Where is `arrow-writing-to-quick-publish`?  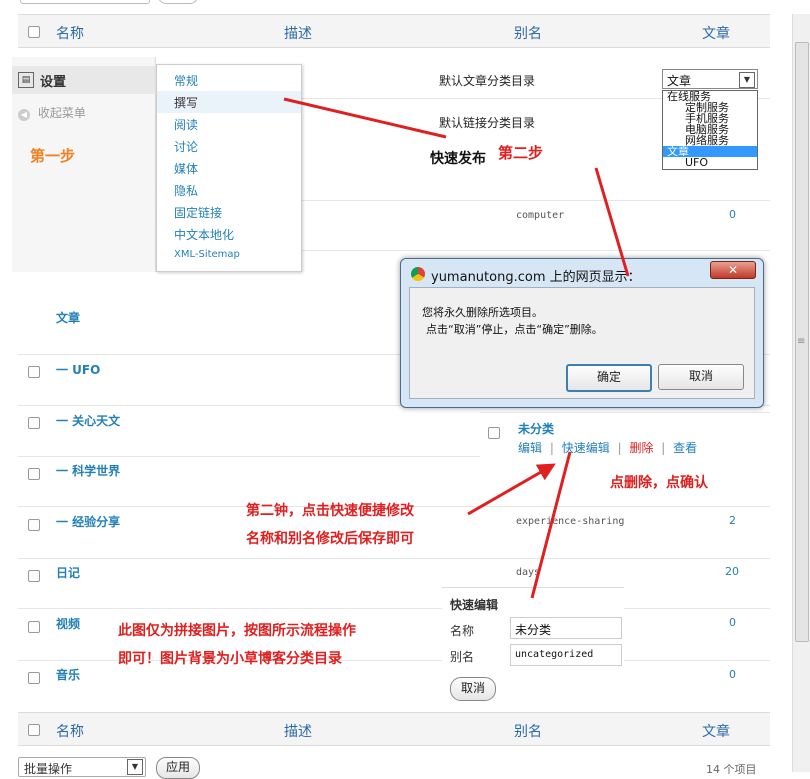 arrow-writing-to-quick-publish is located at coordinates (365, 118).